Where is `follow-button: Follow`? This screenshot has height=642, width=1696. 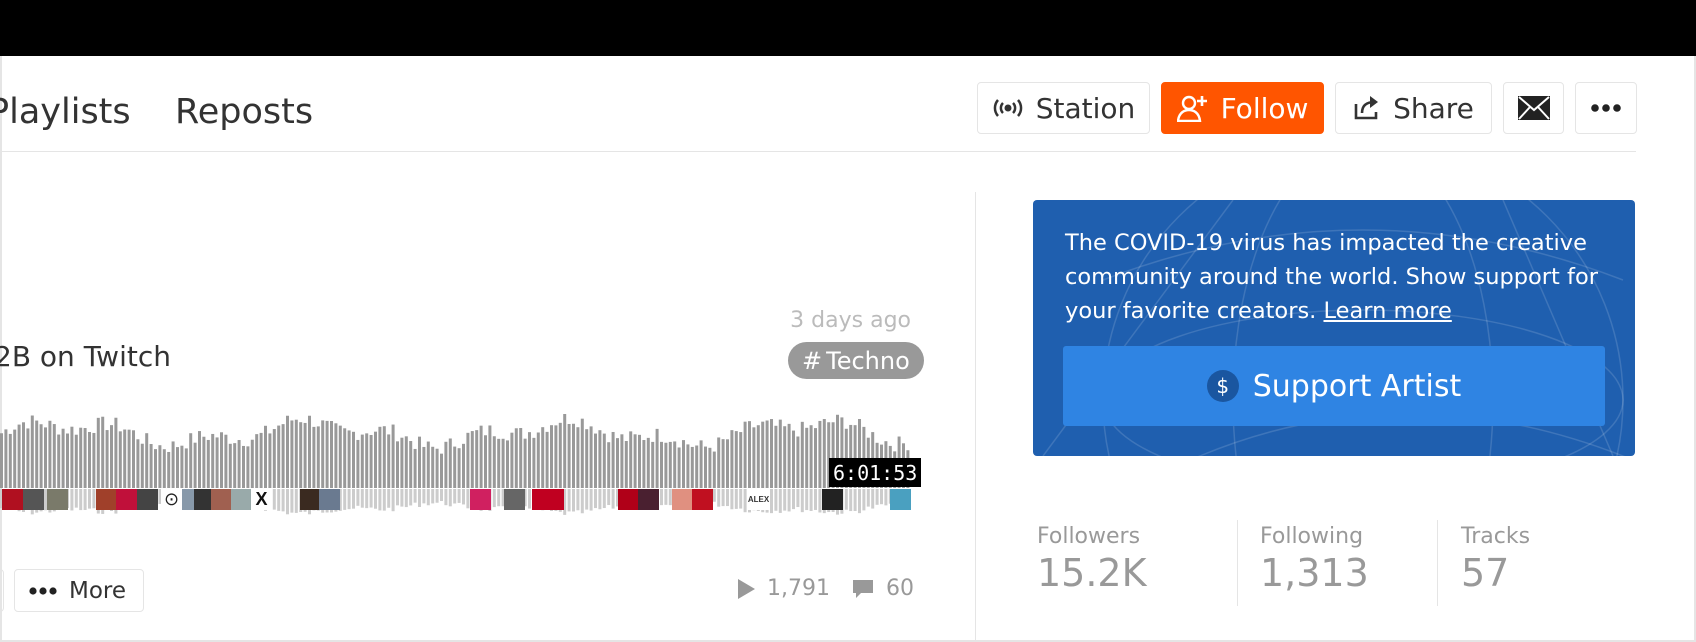 follow-button: Follow is located at coordinates (1242, 108).